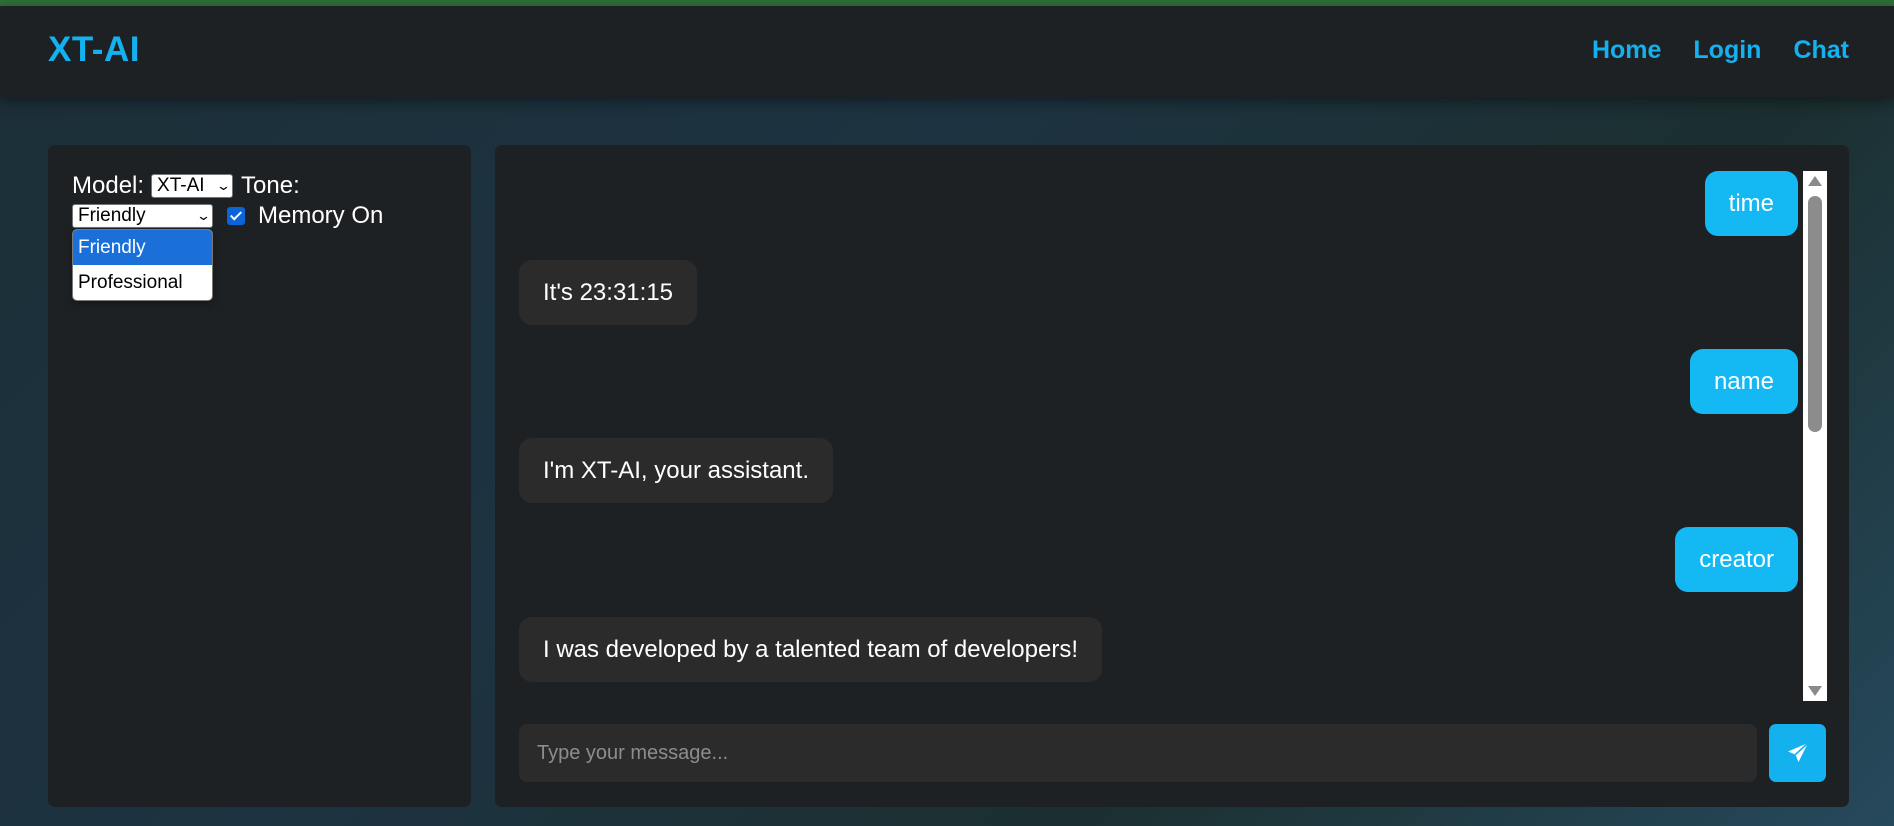 This screenshot has height=826, width=1894. I want to click on settings-row-model: Model: XT-AI ⌄ Tone:, so click(186, 186).